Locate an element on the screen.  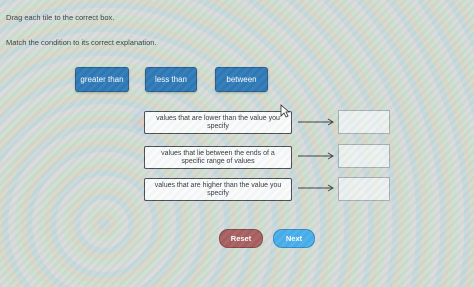
instruction-drag: Drag each tile to the correct box. is located at coordinates (60, 17).